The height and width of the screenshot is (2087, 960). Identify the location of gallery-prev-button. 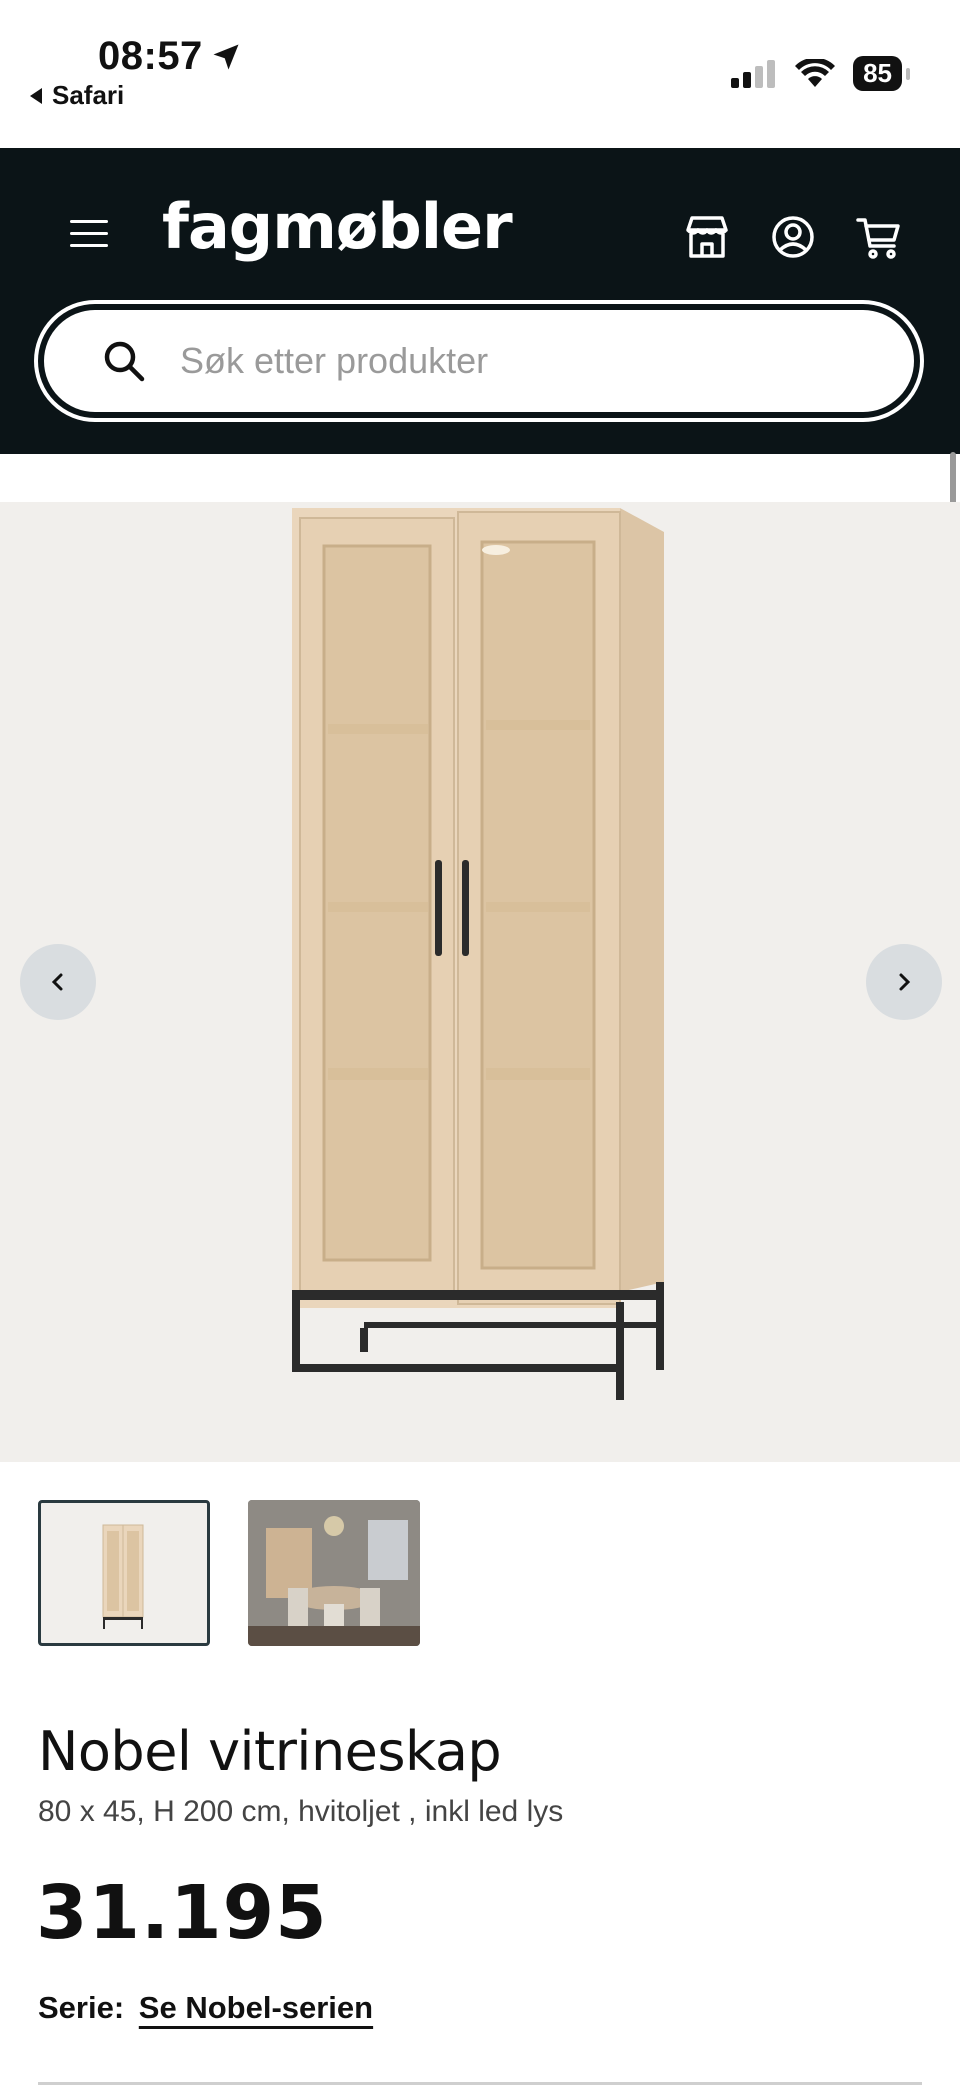
(58, 982).